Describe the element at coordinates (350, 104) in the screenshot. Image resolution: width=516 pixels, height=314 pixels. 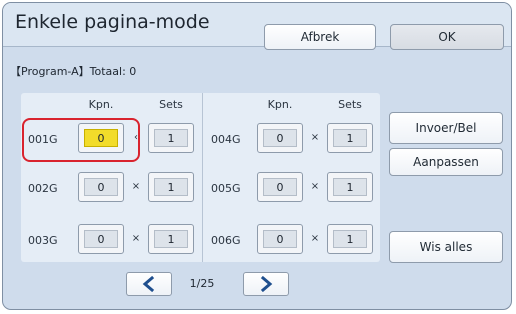
I see `sets-header-right: Sets` at that location.